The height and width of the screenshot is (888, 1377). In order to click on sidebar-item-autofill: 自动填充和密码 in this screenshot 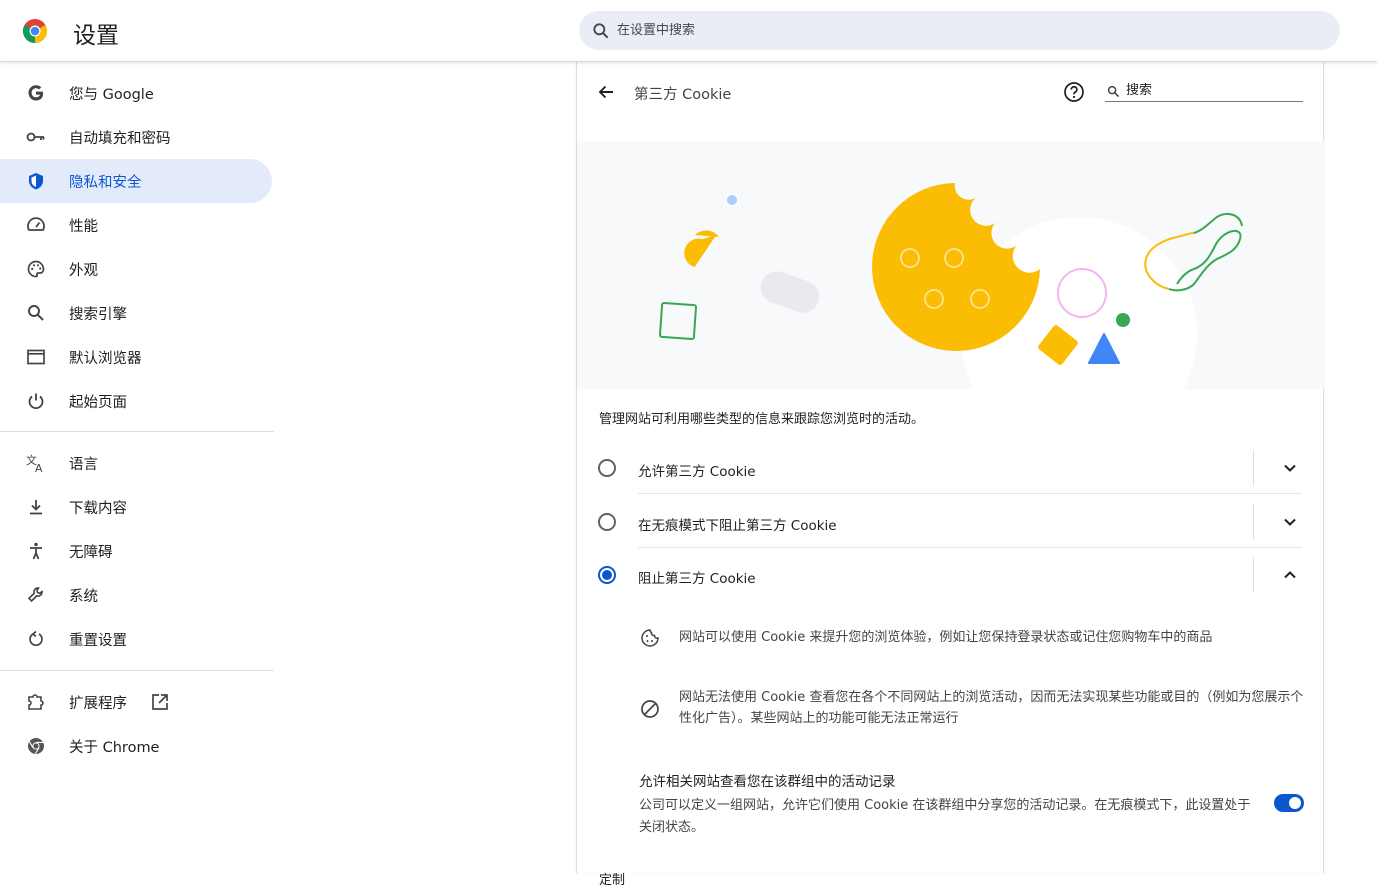, I will do `click(136, 137)`.